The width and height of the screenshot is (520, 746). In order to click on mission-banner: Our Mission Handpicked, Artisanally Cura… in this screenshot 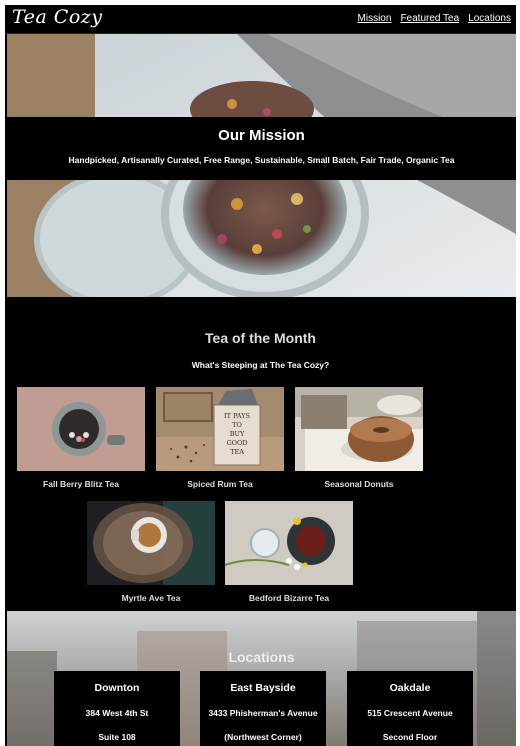, I will do `click(261, 148)`.